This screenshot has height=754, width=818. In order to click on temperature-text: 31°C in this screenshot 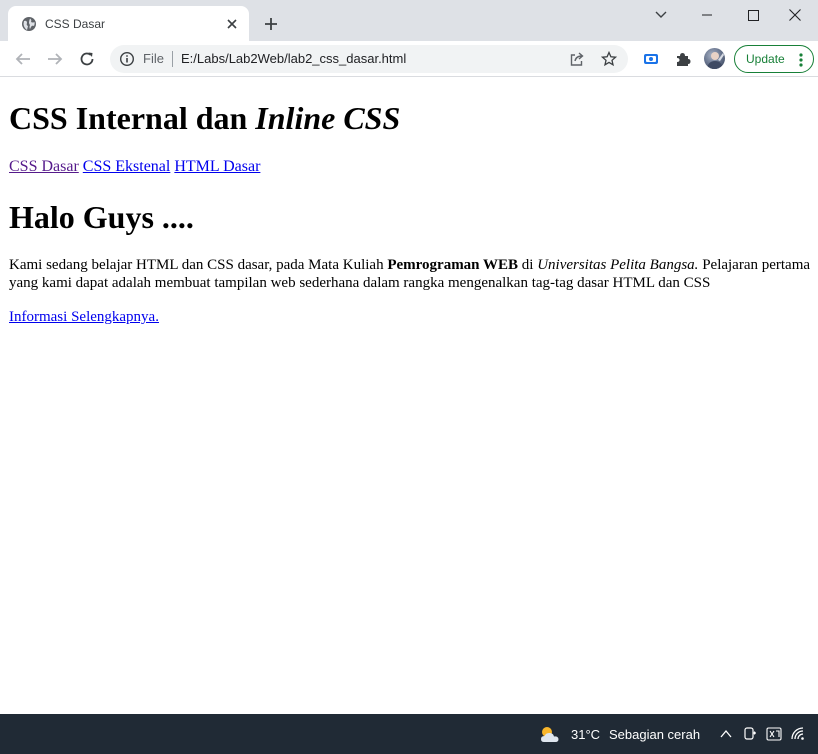, I will do `click(585, 734)`.